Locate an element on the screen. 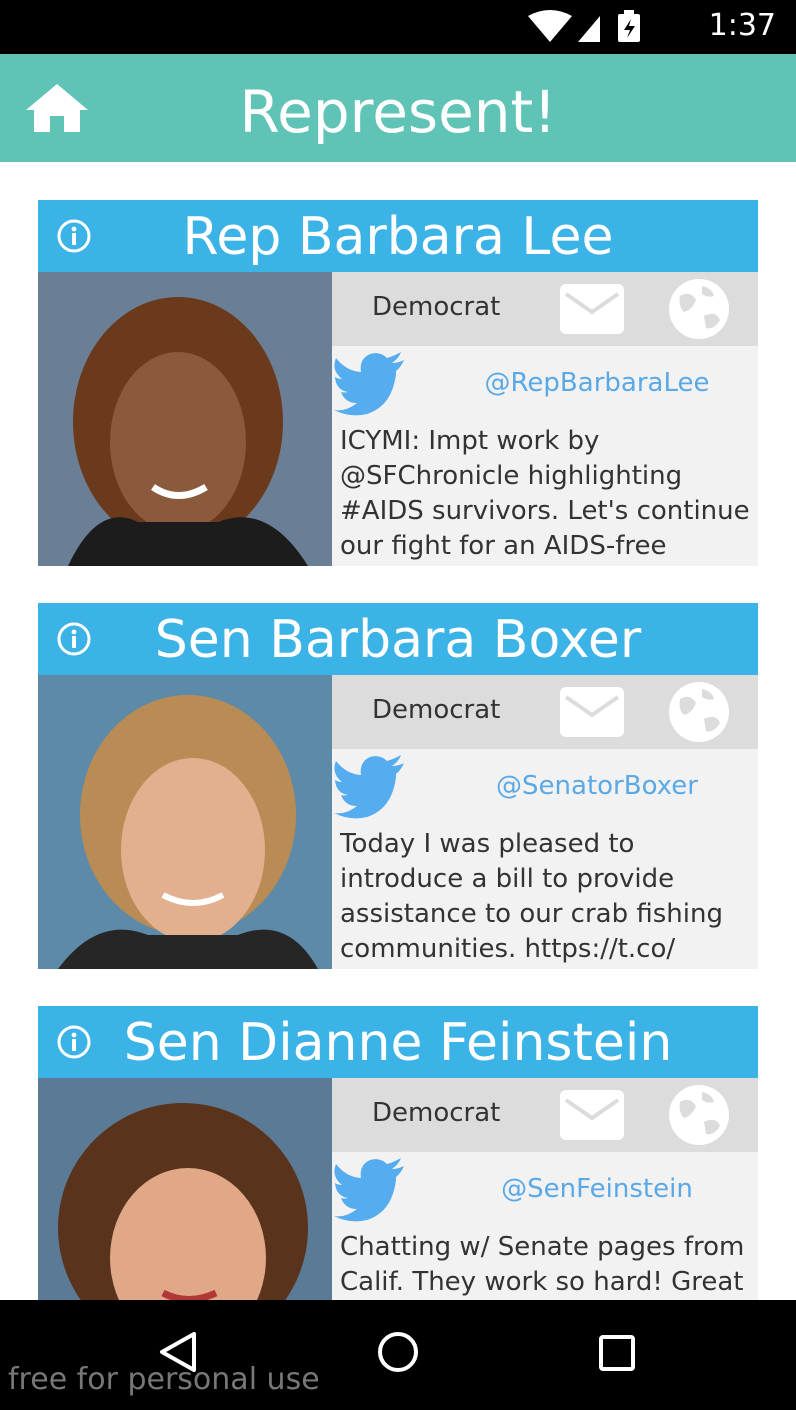 This screenshot has width=796, height=1410. twitter-handle: @SenatorBoxer is located at coordinates (597, 786).